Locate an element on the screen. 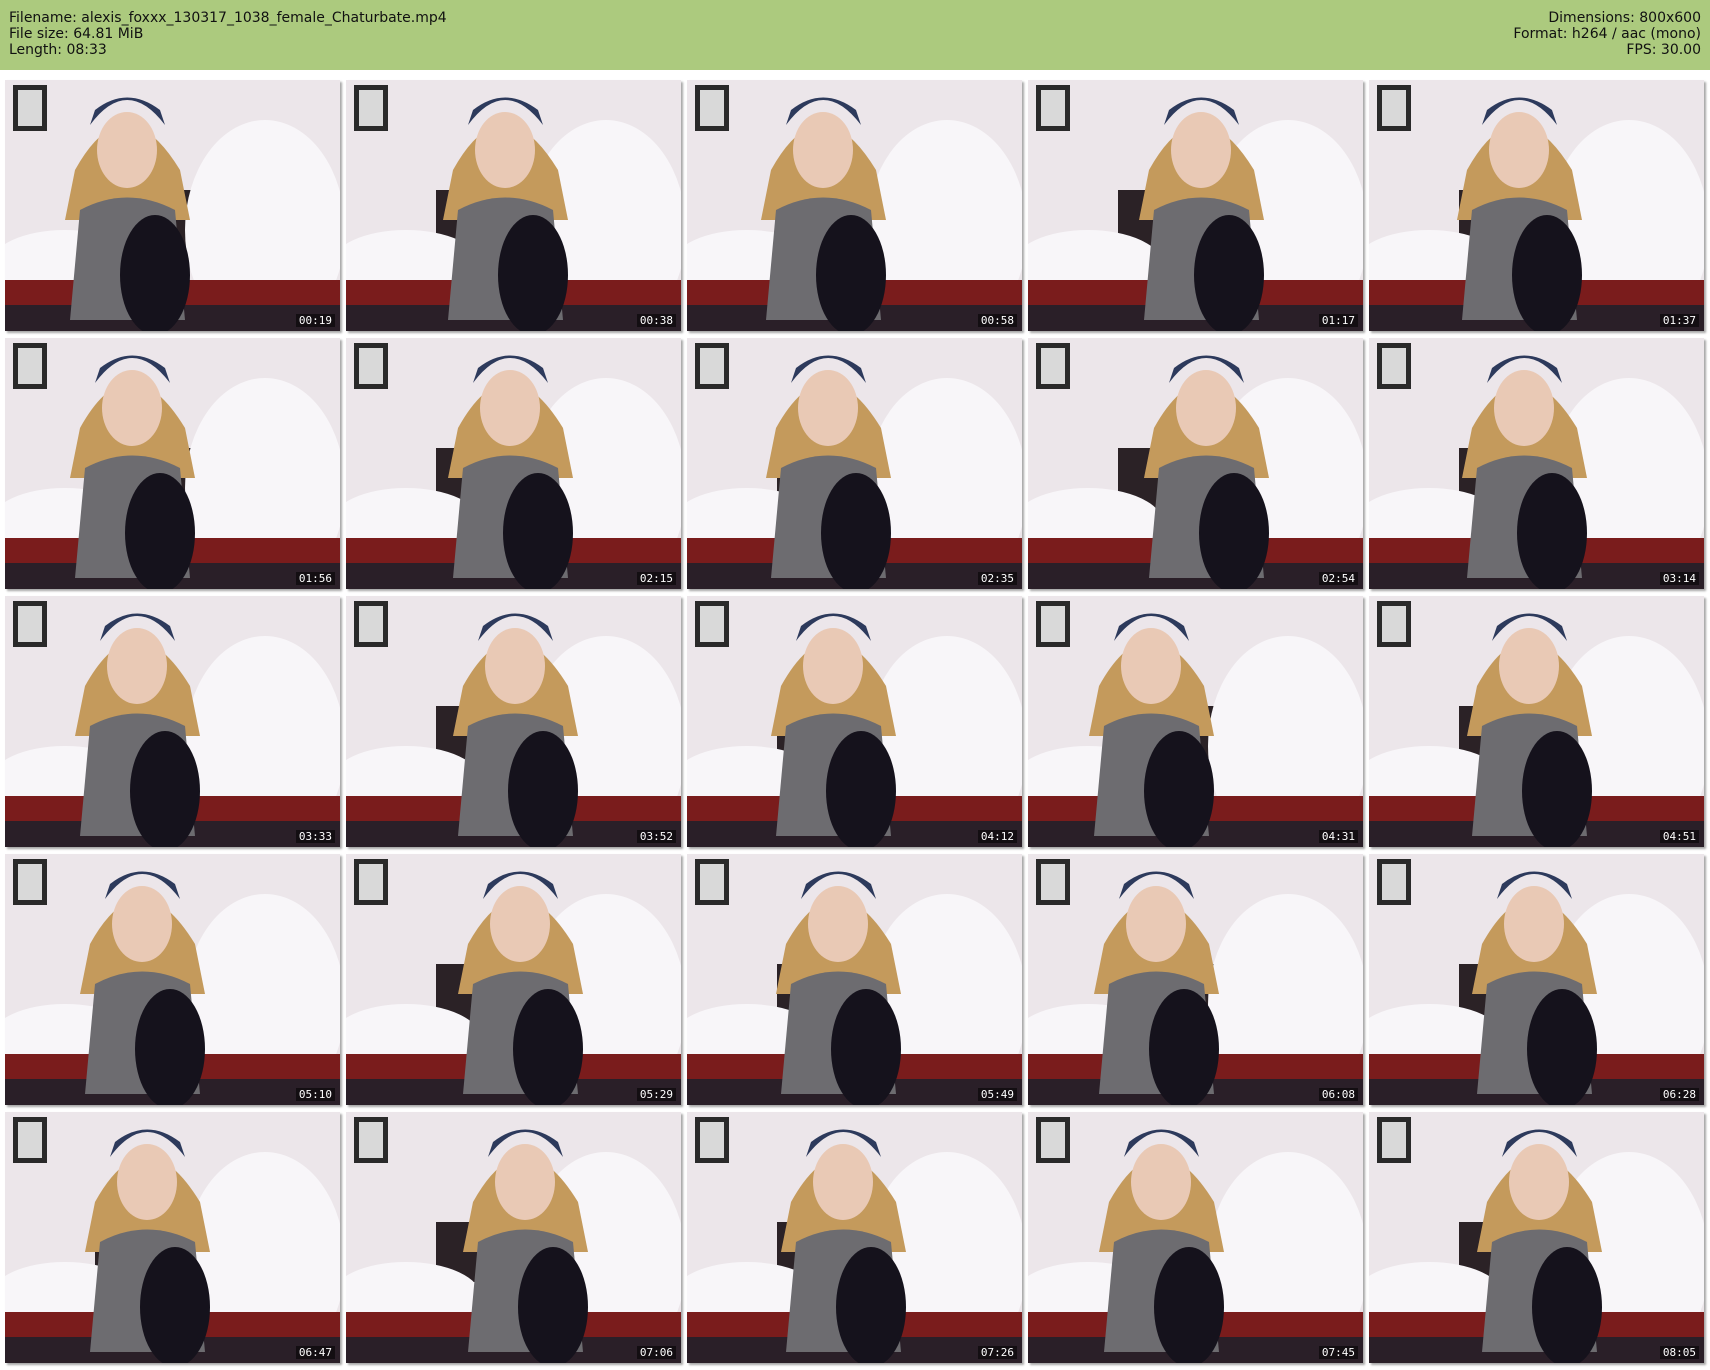  filesize-label: File size: 64.81 MiB is located at coordinates (76, 34).